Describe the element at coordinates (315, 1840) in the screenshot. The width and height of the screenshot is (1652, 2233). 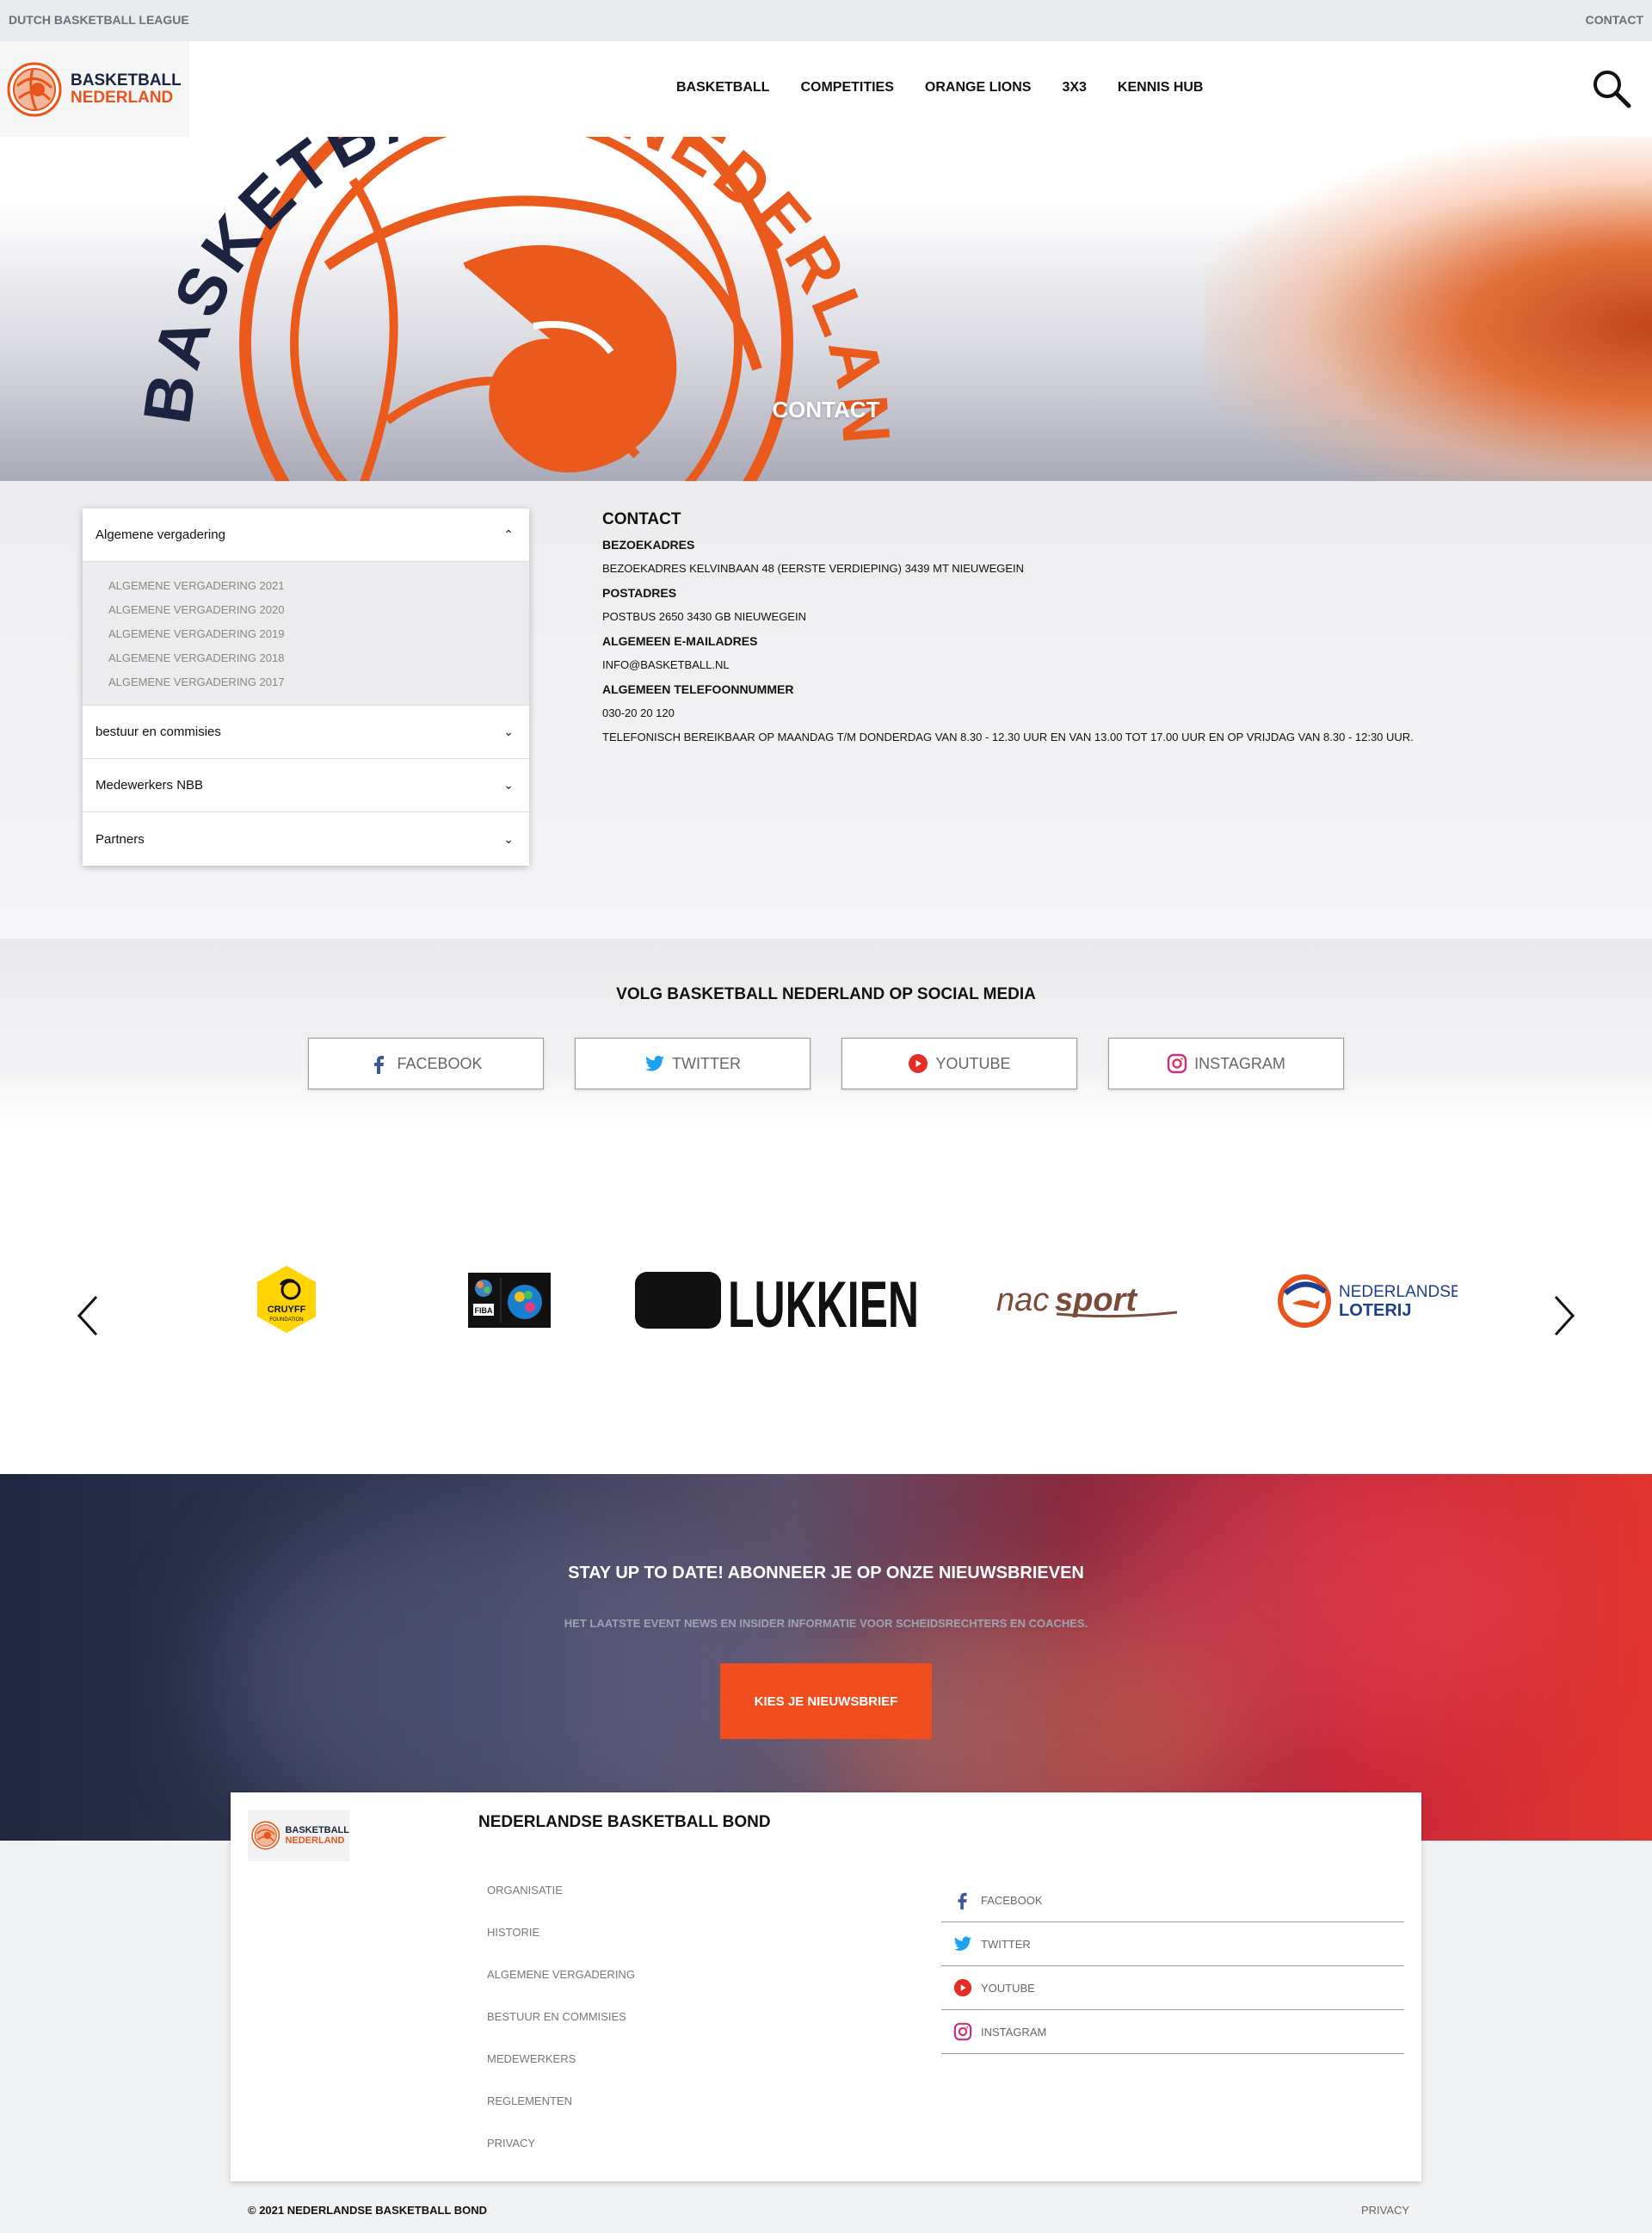
I see `footer-logo-line2: NEDERLAND` at that location.